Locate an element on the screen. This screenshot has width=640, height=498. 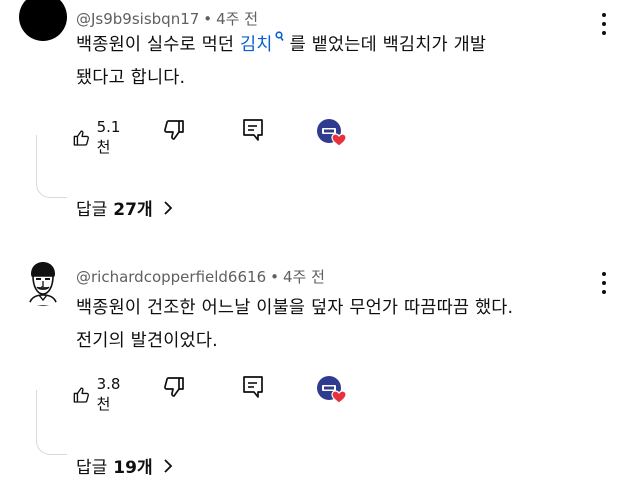
more-vert-icon is located at coordinates (604, 283).